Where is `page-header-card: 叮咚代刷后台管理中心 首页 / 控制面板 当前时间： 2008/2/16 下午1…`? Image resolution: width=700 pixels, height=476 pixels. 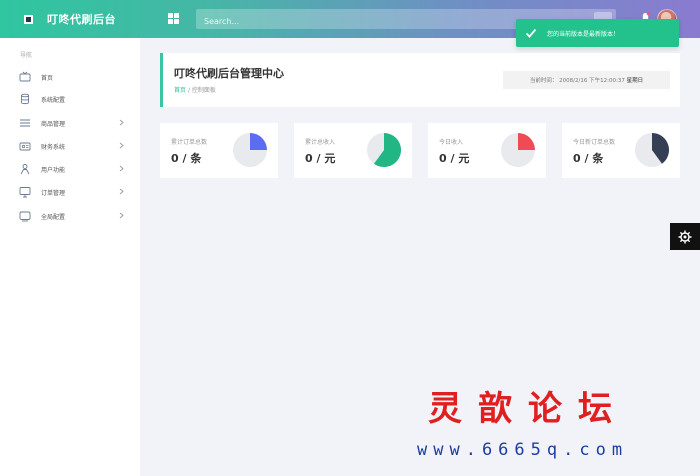
page-header-card: 叮咚代刷后台管理中心 首页 / 控制面板 当前时间： 2008/2/16 下午1… is located at coordinates (420, 80).